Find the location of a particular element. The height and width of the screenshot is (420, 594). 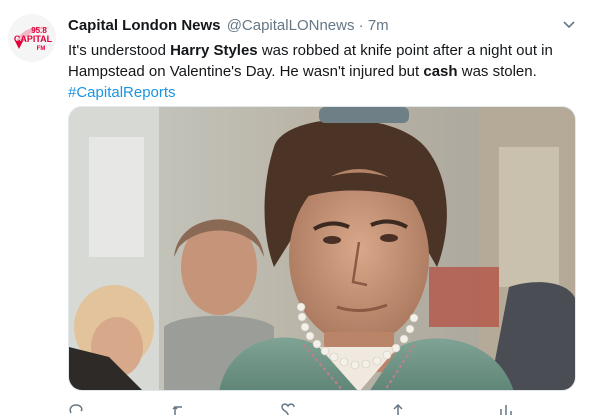

tweet-text-bold-word: cash is located at coordinates (440, 71).